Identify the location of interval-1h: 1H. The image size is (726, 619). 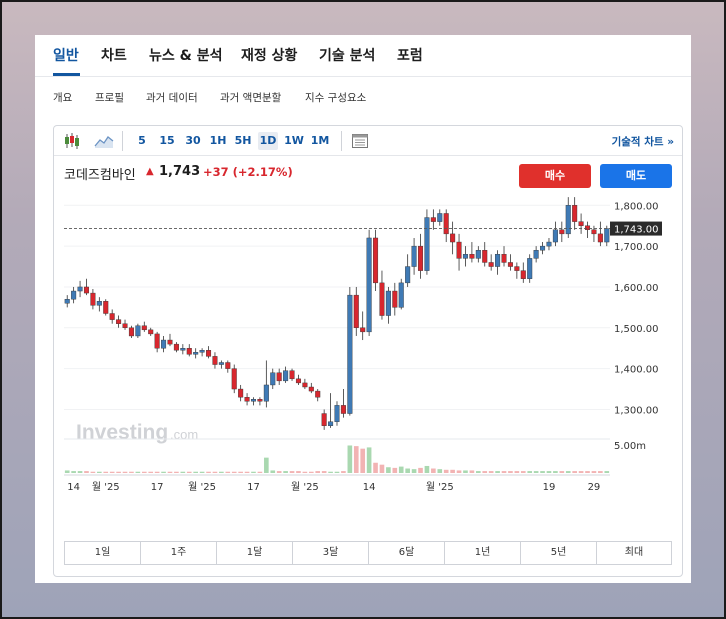
(218, 141).